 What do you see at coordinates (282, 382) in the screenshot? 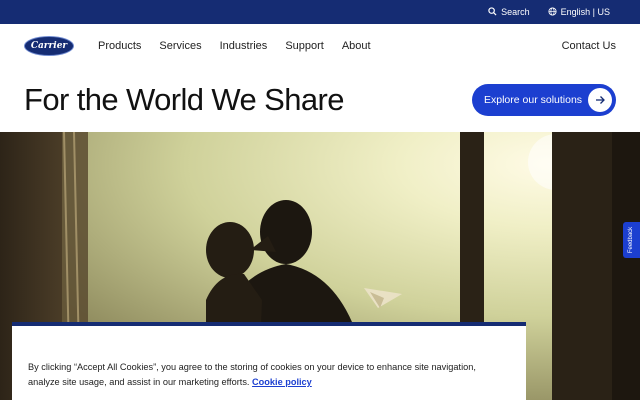
I see `cookie-policy-link: Cookie policy` at bounding box center [282, 382].